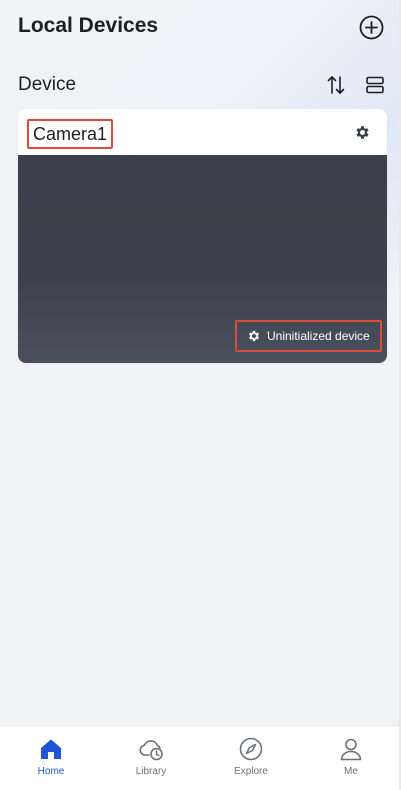 This screenshot has width=401, height=790. I want to click on section-title: Device, so click(47, 84).